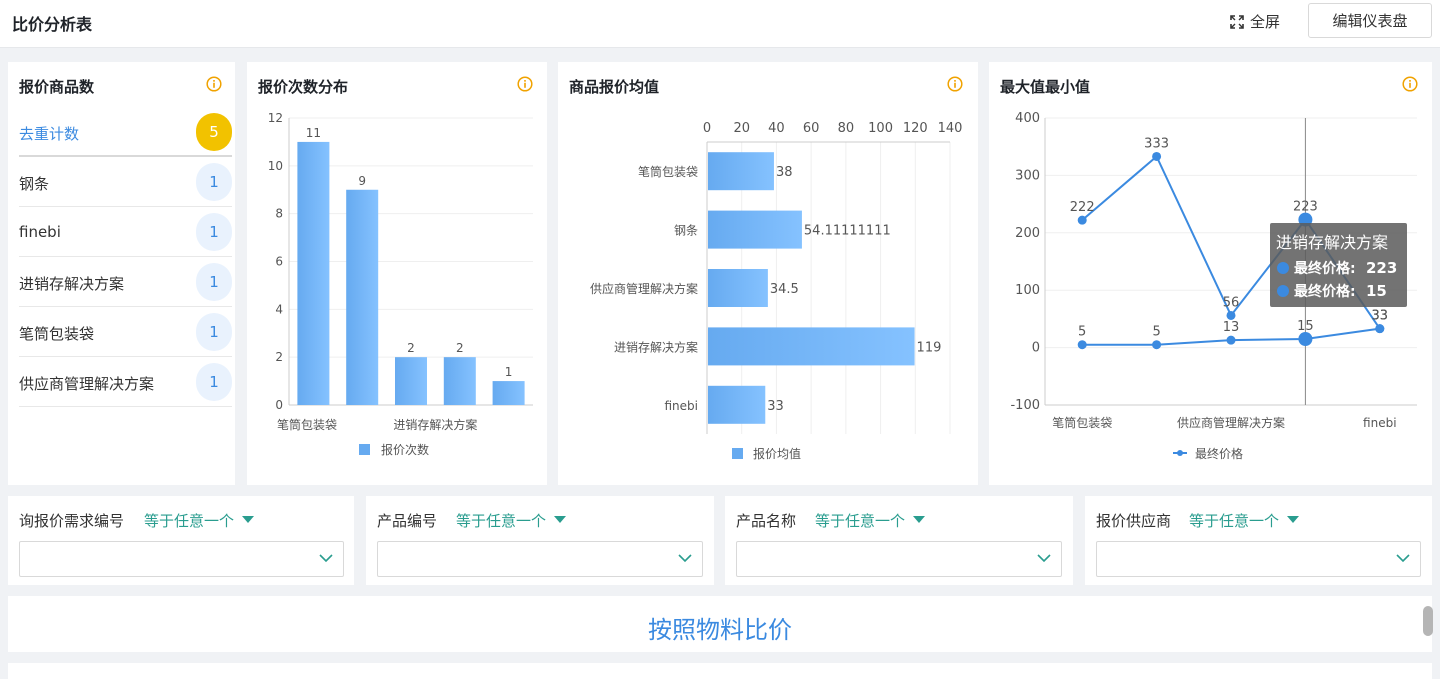 Image resolution: width=1440 pixels, height=679 pixels. Describe the element at coordinates (214, 84) in the screenshot. I see `info-icon` at that location.